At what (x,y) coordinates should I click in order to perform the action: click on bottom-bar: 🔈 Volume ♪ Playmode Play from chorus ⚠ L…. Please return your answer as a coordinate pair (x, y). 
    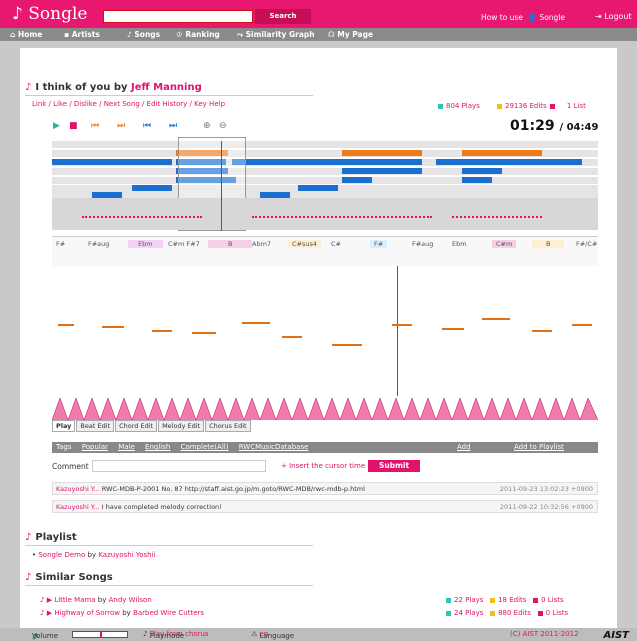
    Looking at the image, I should click on (318, 634).